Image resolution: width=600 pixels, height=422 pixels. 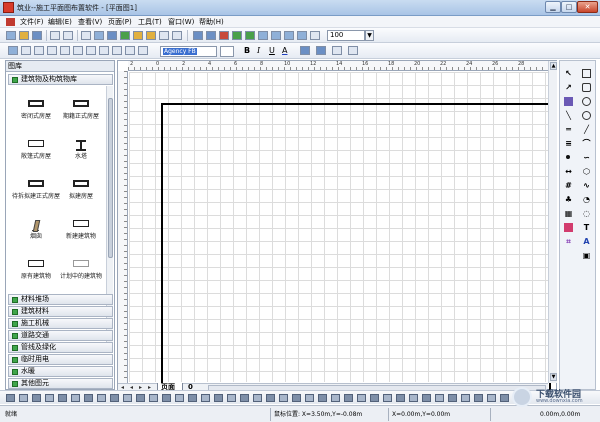 I want to click on align-middle-icon, so click(x=52, y=50).